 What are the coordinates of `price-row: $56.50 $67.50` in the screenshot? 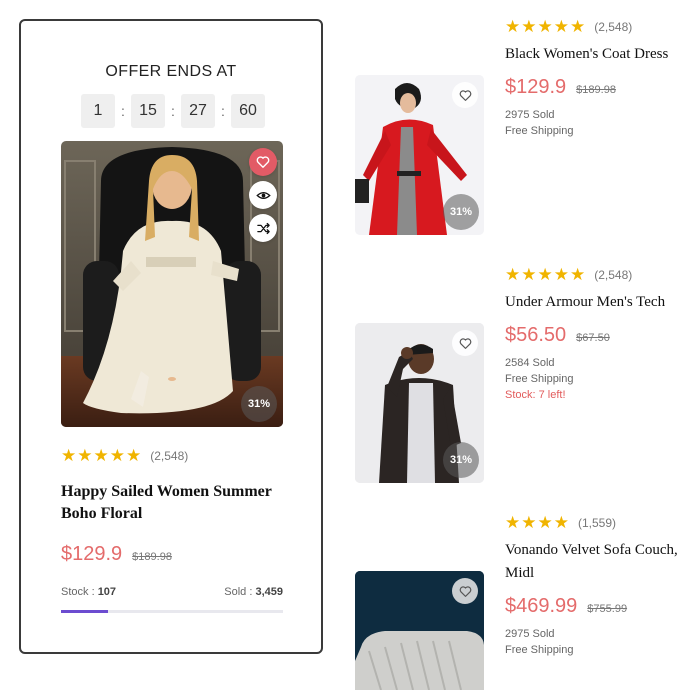 It's located at (592, 335).